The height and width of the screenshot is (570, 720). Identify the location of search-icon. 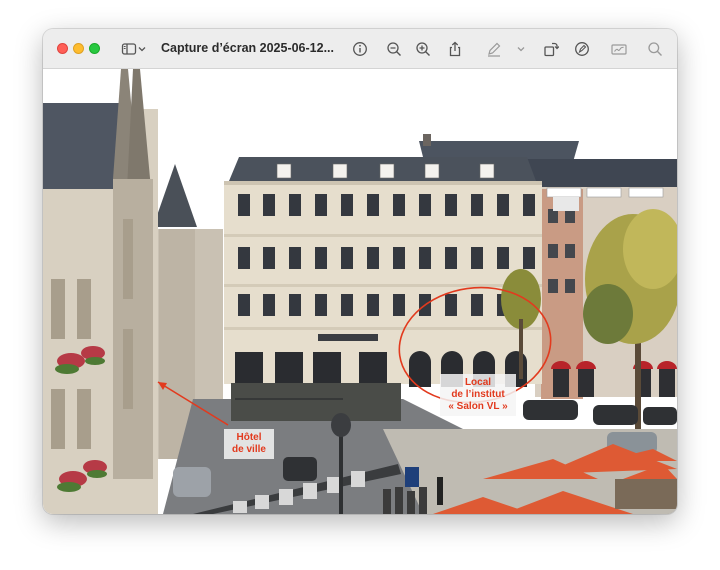
(655, 49).